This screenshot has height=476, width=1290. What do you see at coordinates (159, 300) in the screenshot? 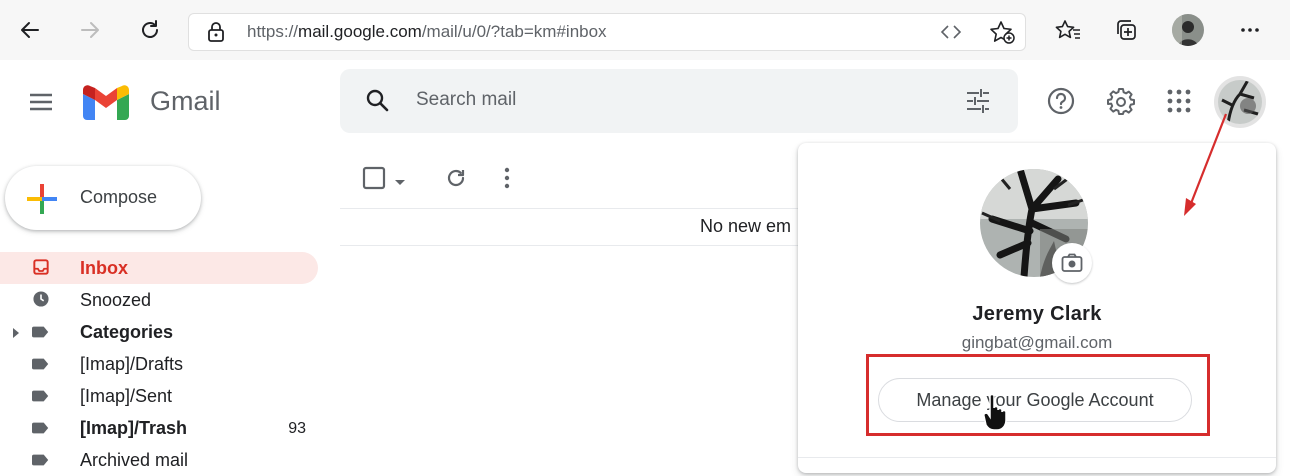
I see `sidebar-item-snoozed: Snoozed` at bounding box center [159, 300].